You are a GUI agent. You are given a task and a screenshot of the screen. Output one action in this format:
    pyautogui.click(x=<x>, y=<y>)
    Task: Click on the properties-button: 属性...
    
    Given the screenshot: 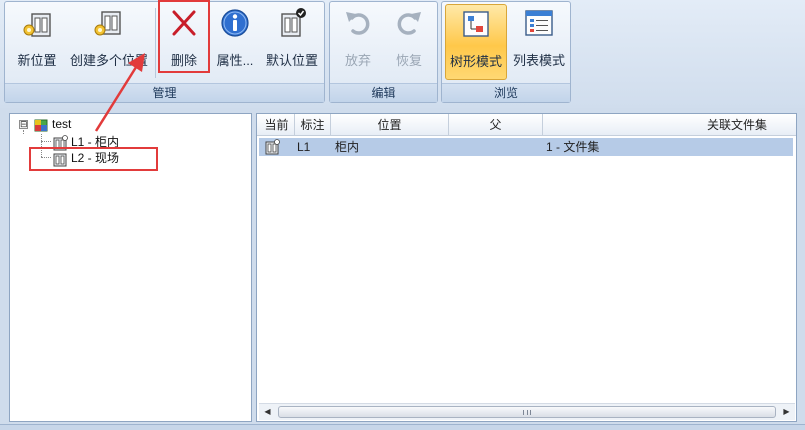 What is the action you would take?
    pyautogui.click(x=235, y=42)
    